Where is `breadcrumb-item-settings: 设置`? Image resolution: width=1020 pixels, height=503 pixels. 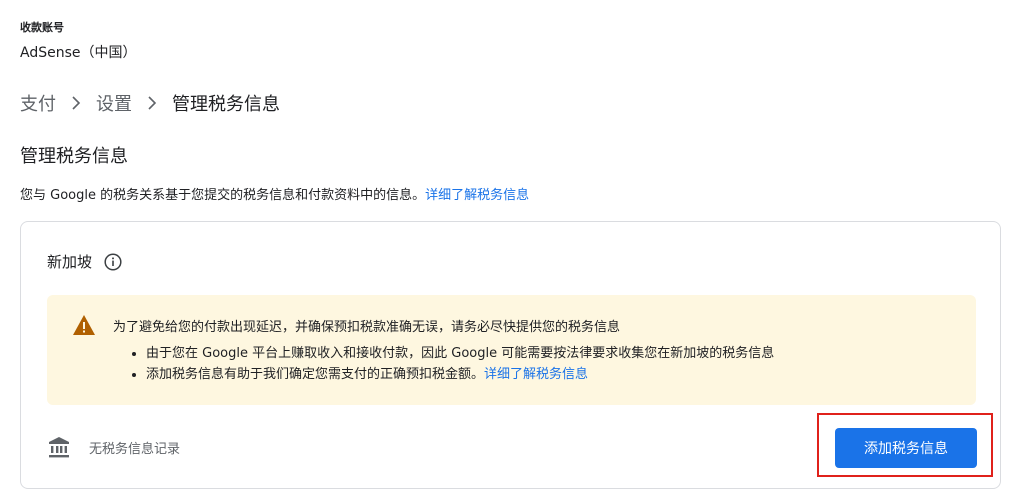
breadcrumb-item-settings: 设置 is located at coordinates (114, 103).